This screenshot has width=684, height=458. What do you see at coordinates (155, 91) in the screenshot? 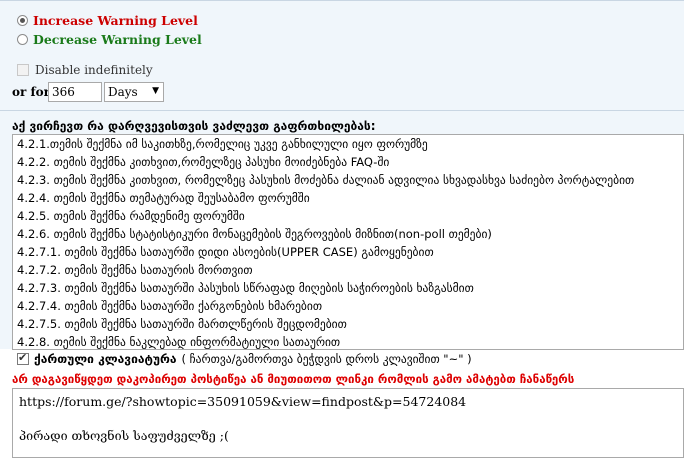
I see `chevron-down-icon: ▼` at bounding box center [155, 91].